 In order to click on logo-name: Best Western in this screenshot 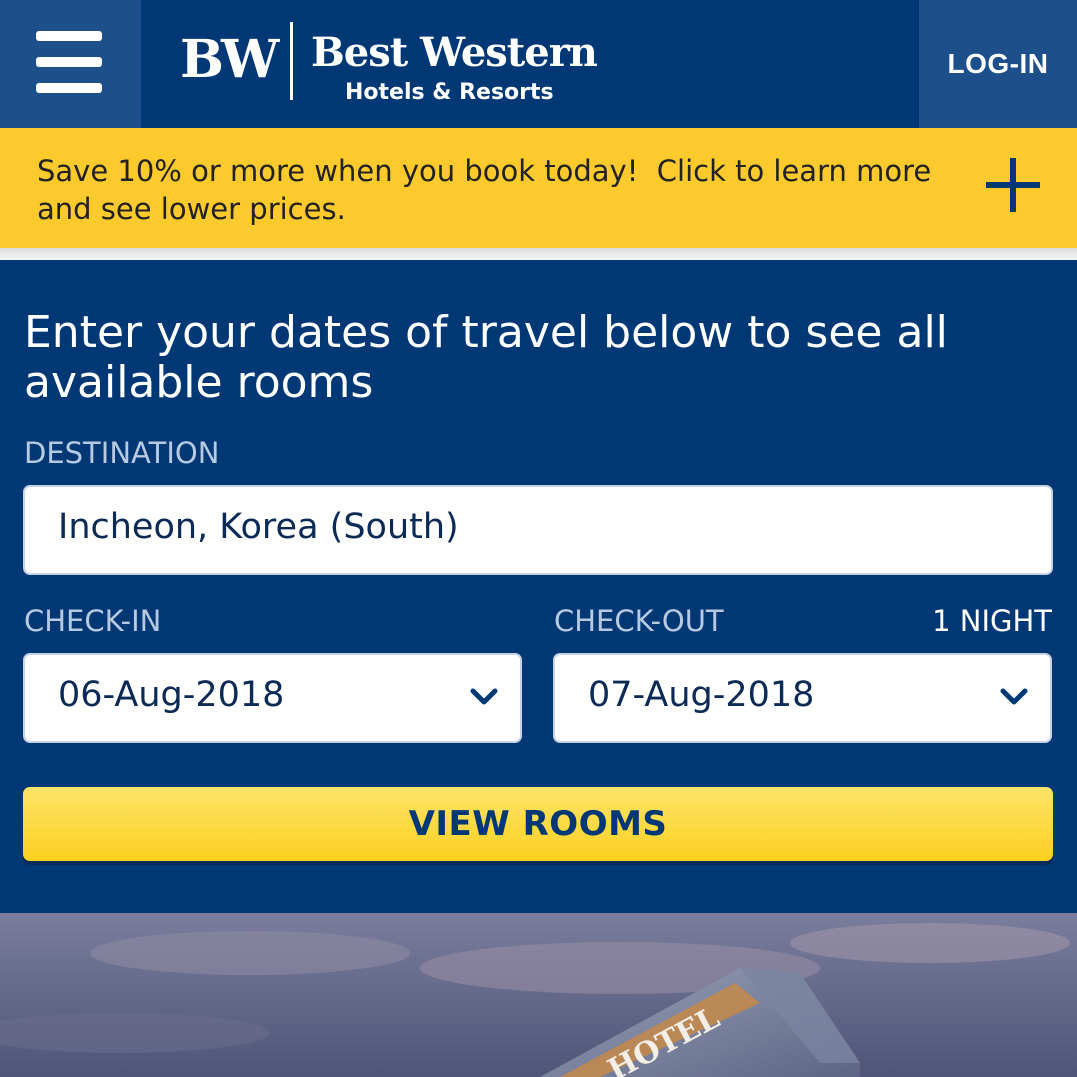, I will do `click(454, 52)`.